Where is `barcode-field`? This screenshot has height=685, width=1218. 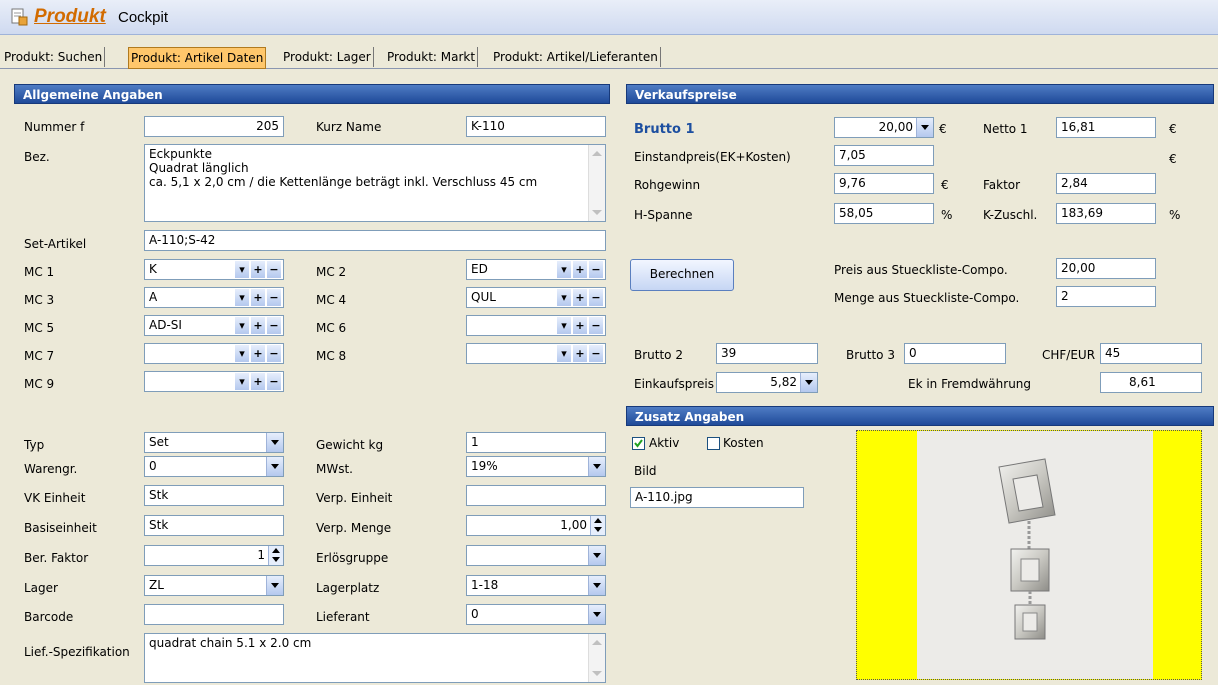 barcode-field is located at coordinates (214, 614).